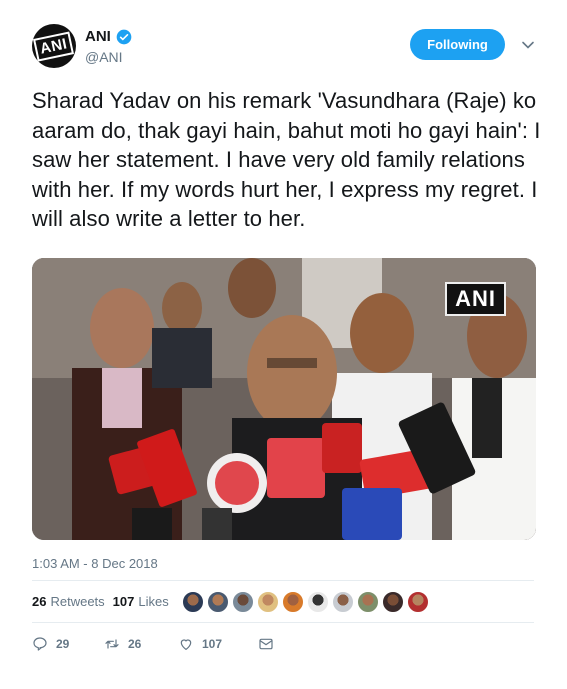 The width and height of the screenshot is (567, 689). I want to click on like-count: 107, so click(212, 644).